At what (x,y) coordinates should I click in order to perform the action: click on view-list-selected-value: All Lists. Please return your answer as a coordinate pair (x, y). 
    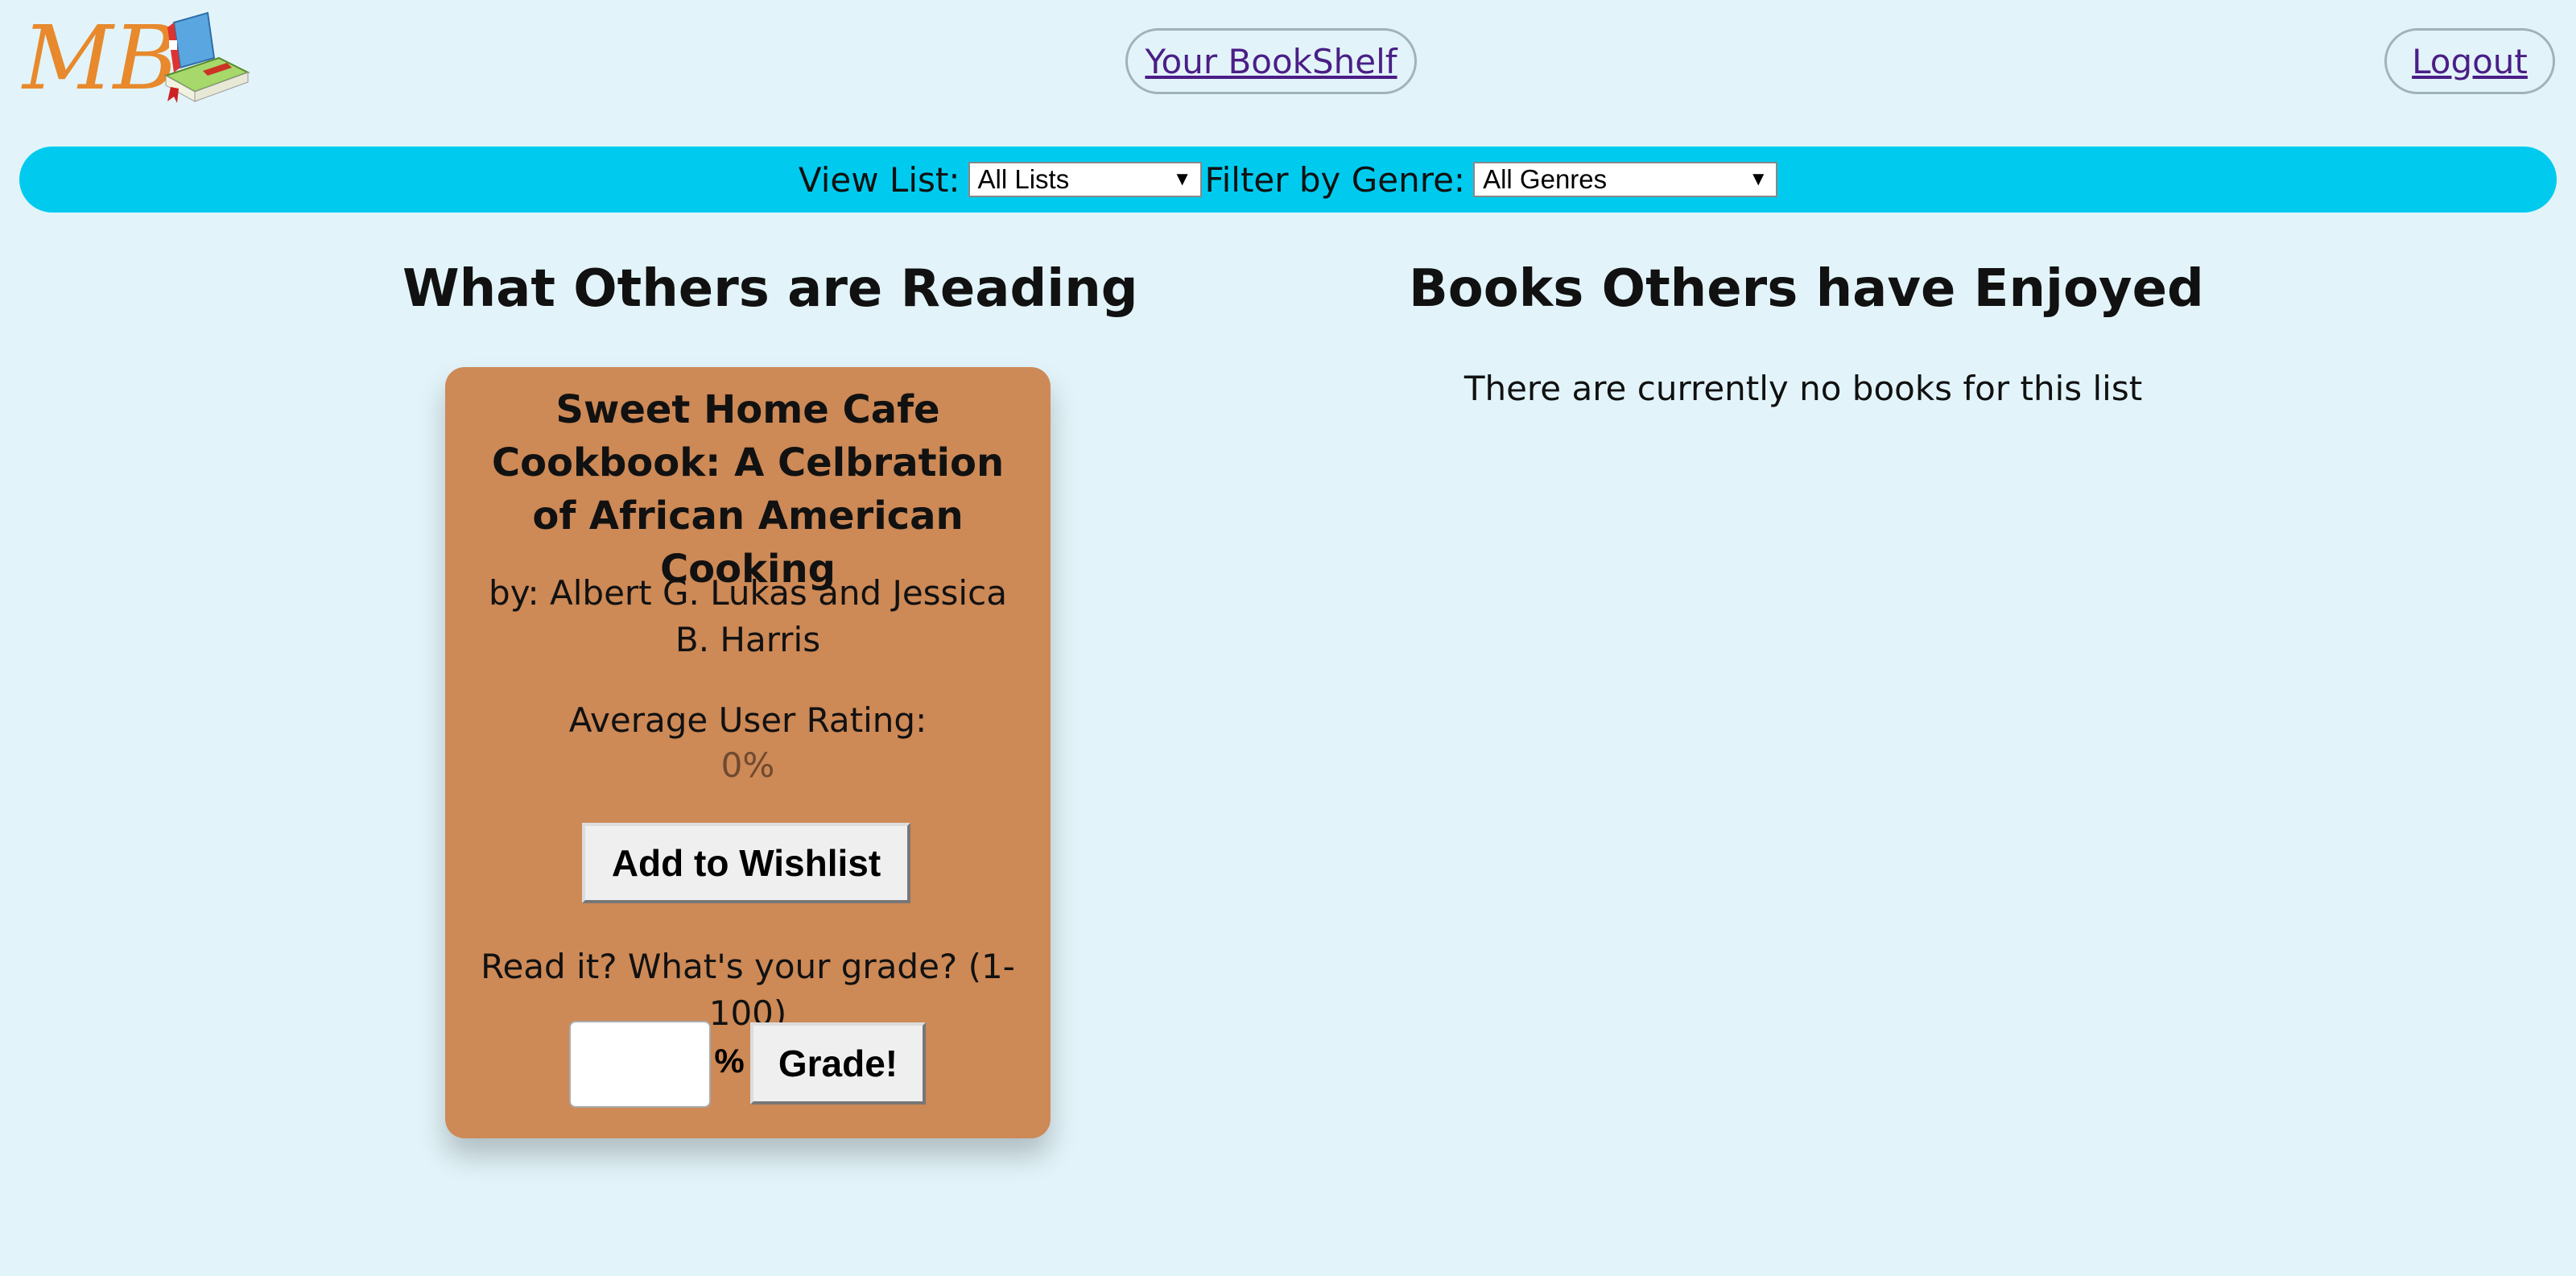
    Looking at the image, I should click on (1023, 179).